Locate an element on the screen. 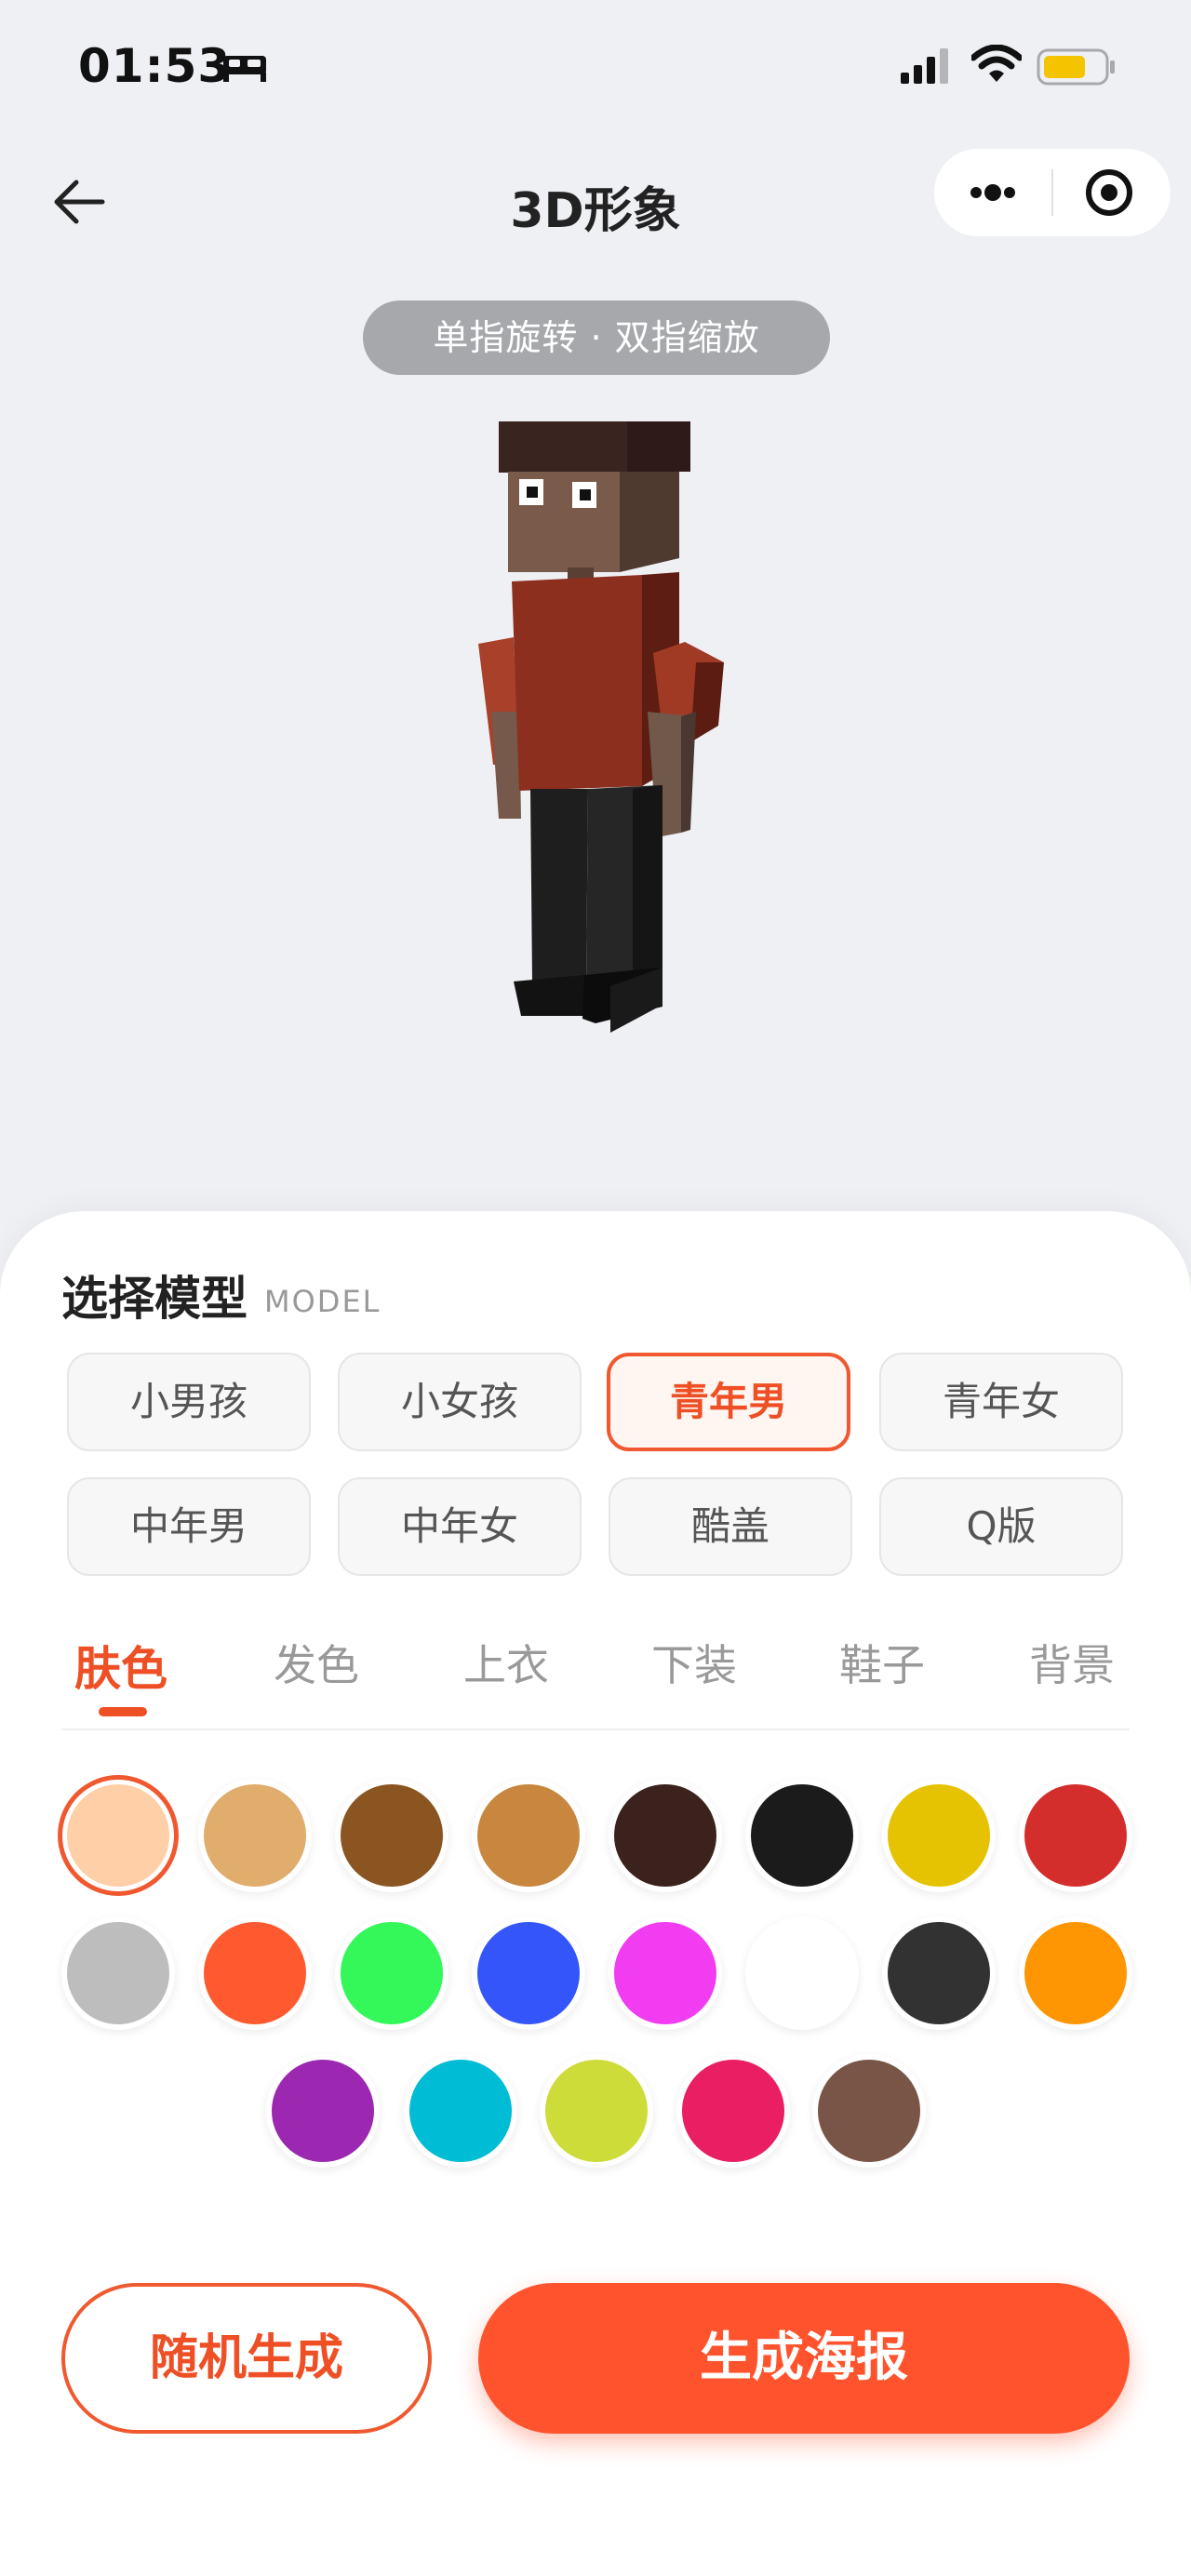 The image size is (1191, 2576). tab-shoes: 鞋子 is located at coordinates (882, 1662).